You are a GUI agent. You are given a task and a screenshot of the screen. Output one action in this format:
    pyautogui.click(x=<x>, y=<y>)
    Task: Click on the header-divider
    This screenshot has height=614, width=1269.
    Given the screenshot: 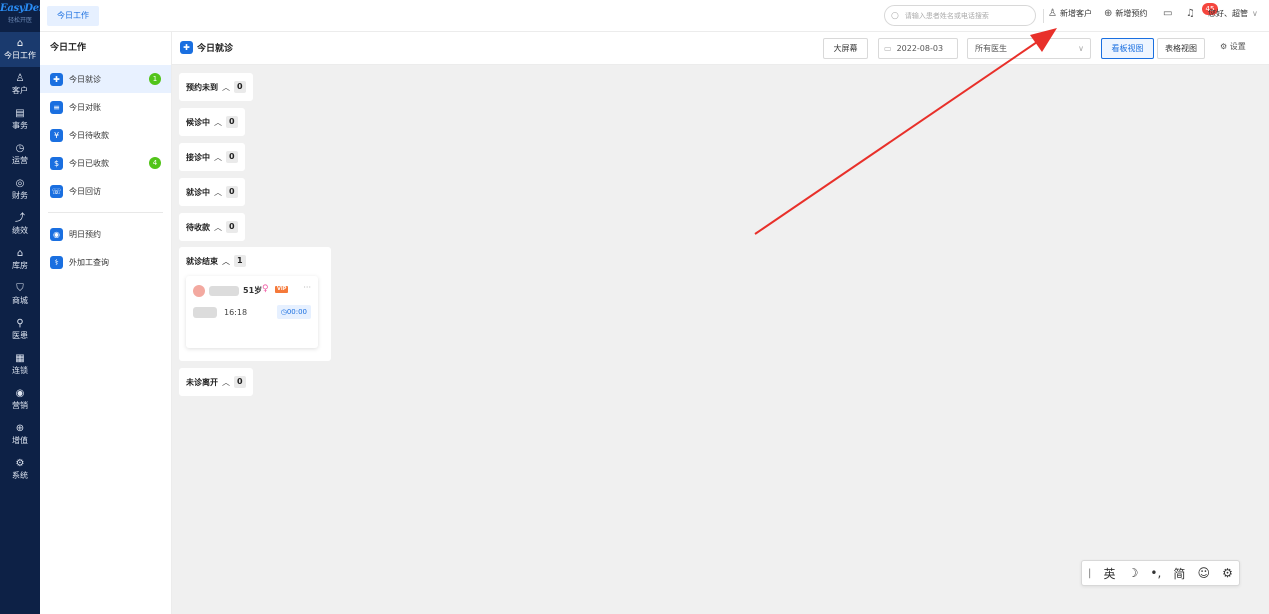 What is the action you would take?
    pyautogui.click(x=1043, y=16)
    